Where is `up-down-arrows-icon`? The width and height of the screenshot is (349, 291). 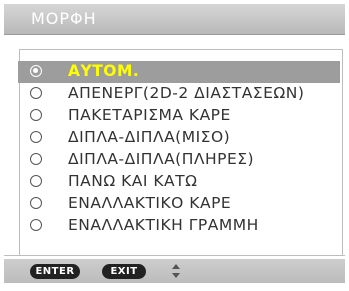
up-down-arrows-icon is located at coordinates (176, 271).